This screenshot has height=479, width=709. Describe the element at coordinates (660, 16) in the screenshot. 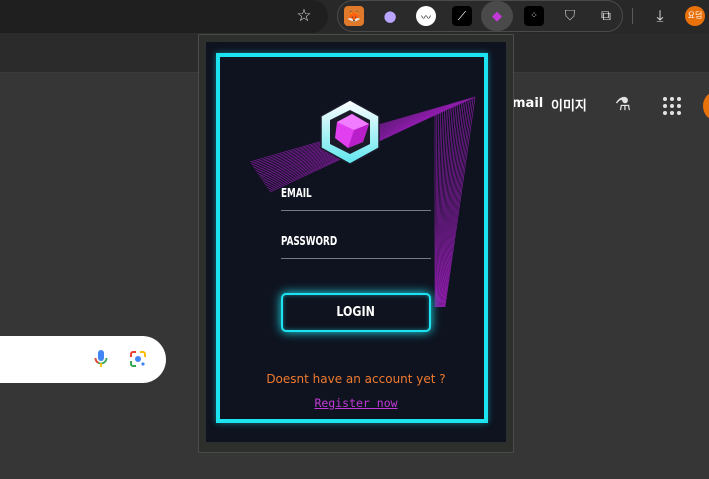

I see `download-icon: ⤓` at that location.